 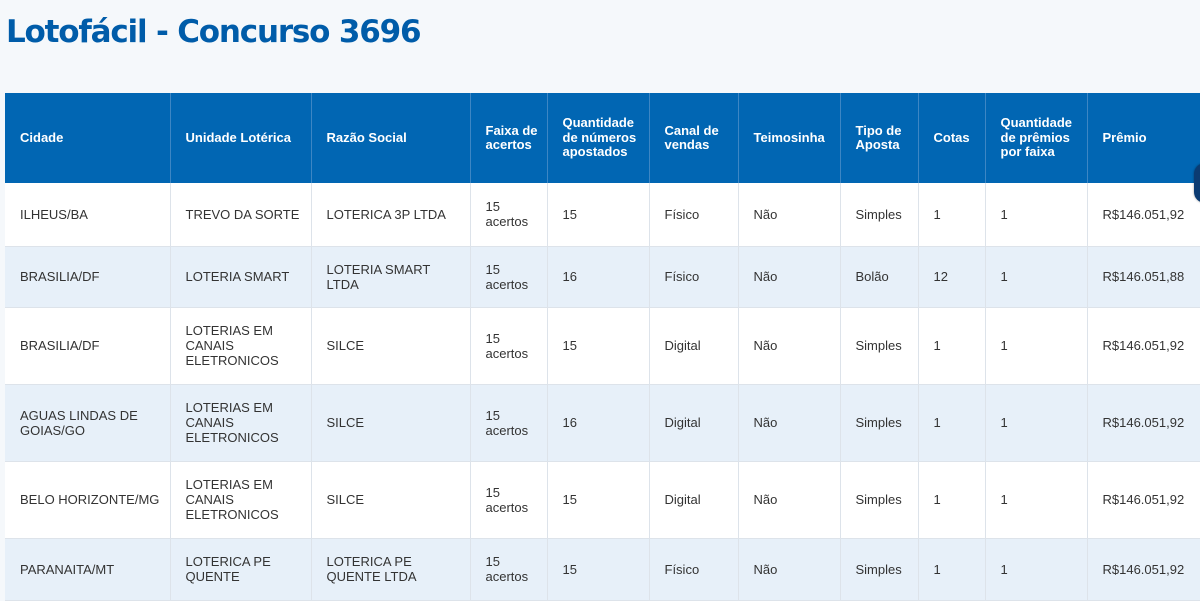 I want to click on cell-razao-social: LOTERICA 3P LTDA, so click(x=391, y=215).